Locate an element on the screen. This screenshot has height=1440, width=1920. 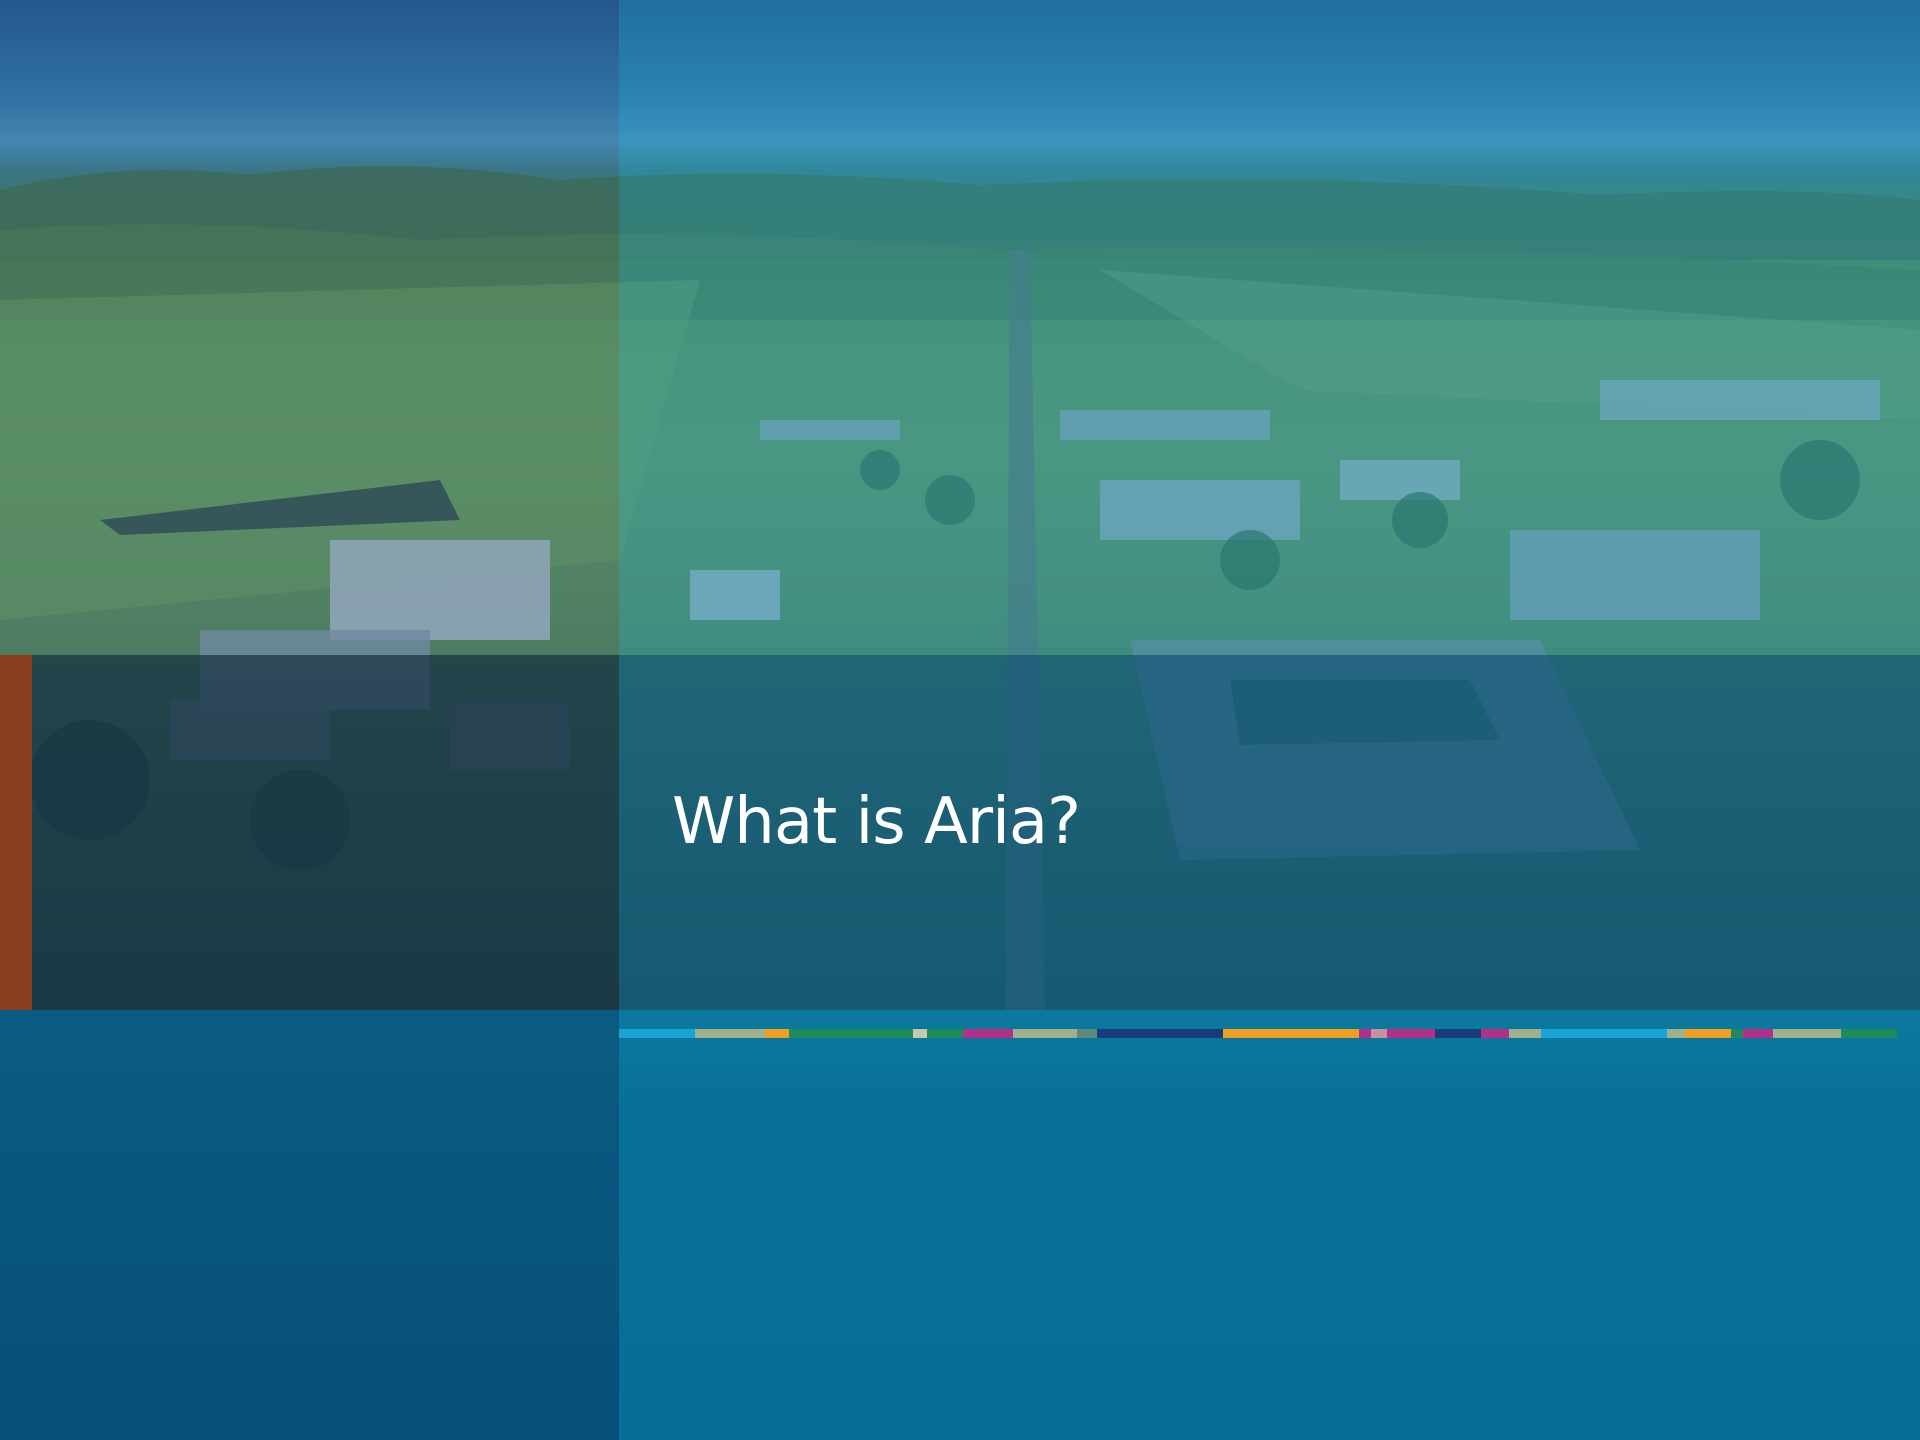
bottom-panel-left is located at coordinates (309, 1225).